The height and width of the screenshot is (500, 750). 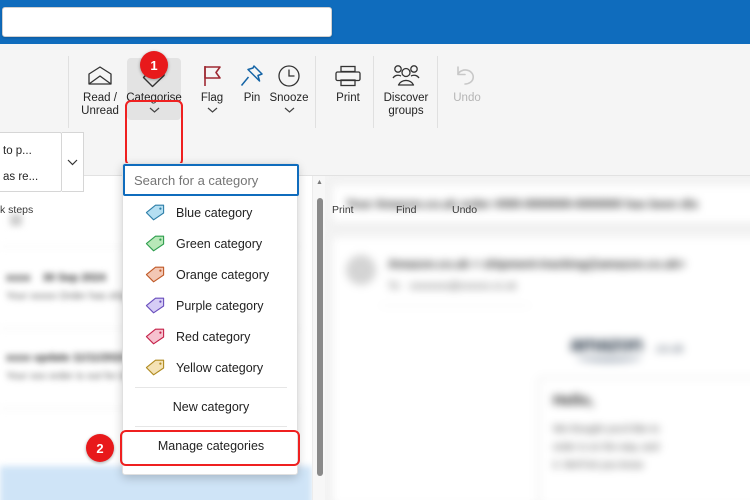 What do you see at coordinates (156, 244) in the screenshot?
I see `tag-icon-green` at bounding box center [156, 244].